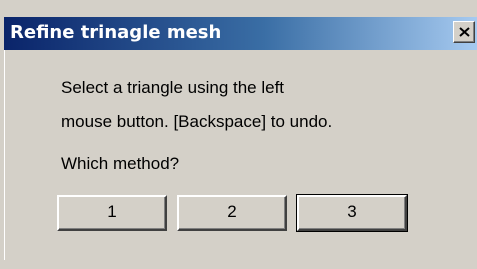 This screenshot has height=269, width=477. What do you see at coordinates (197, 121) in the screenshot?
I see `instruction-line-2: mouse button. [Backspace] to undo.` at bounding box center [197, 121].